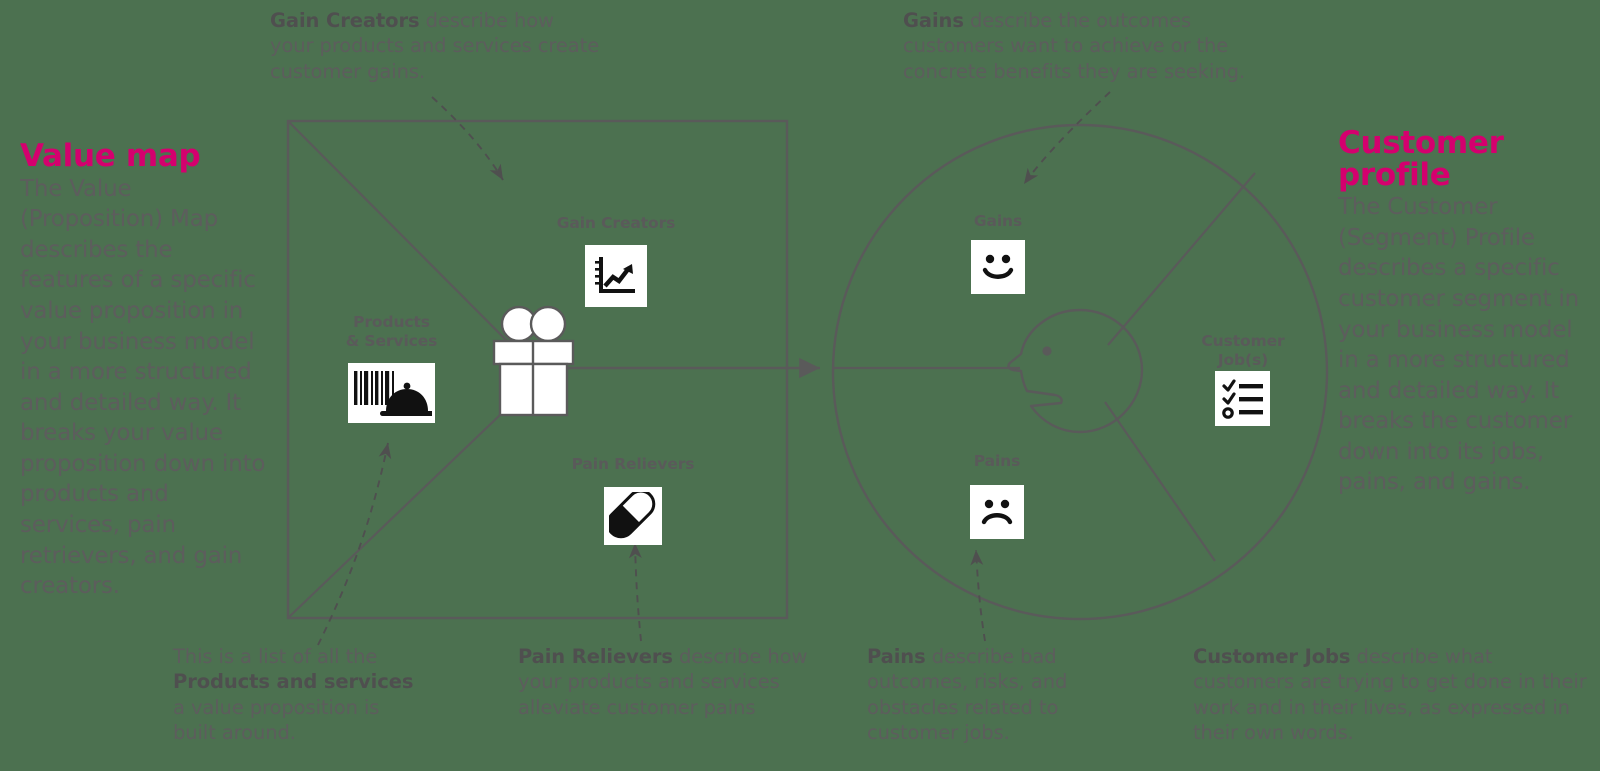 Image resolution: width=1600 pixels, height=771 pixels. What do you see at coordinates (595, 656) in the screenshot?
I see `note-pain-relievers-term: Pain Relievers` at bounding box center [595, 656].